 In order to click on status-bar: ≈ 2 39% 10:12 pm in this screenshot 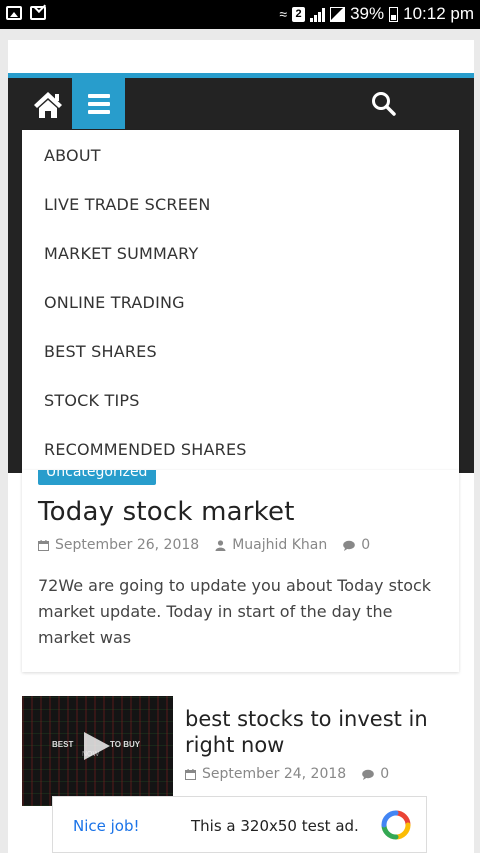, I will do `click(240, 14)`.